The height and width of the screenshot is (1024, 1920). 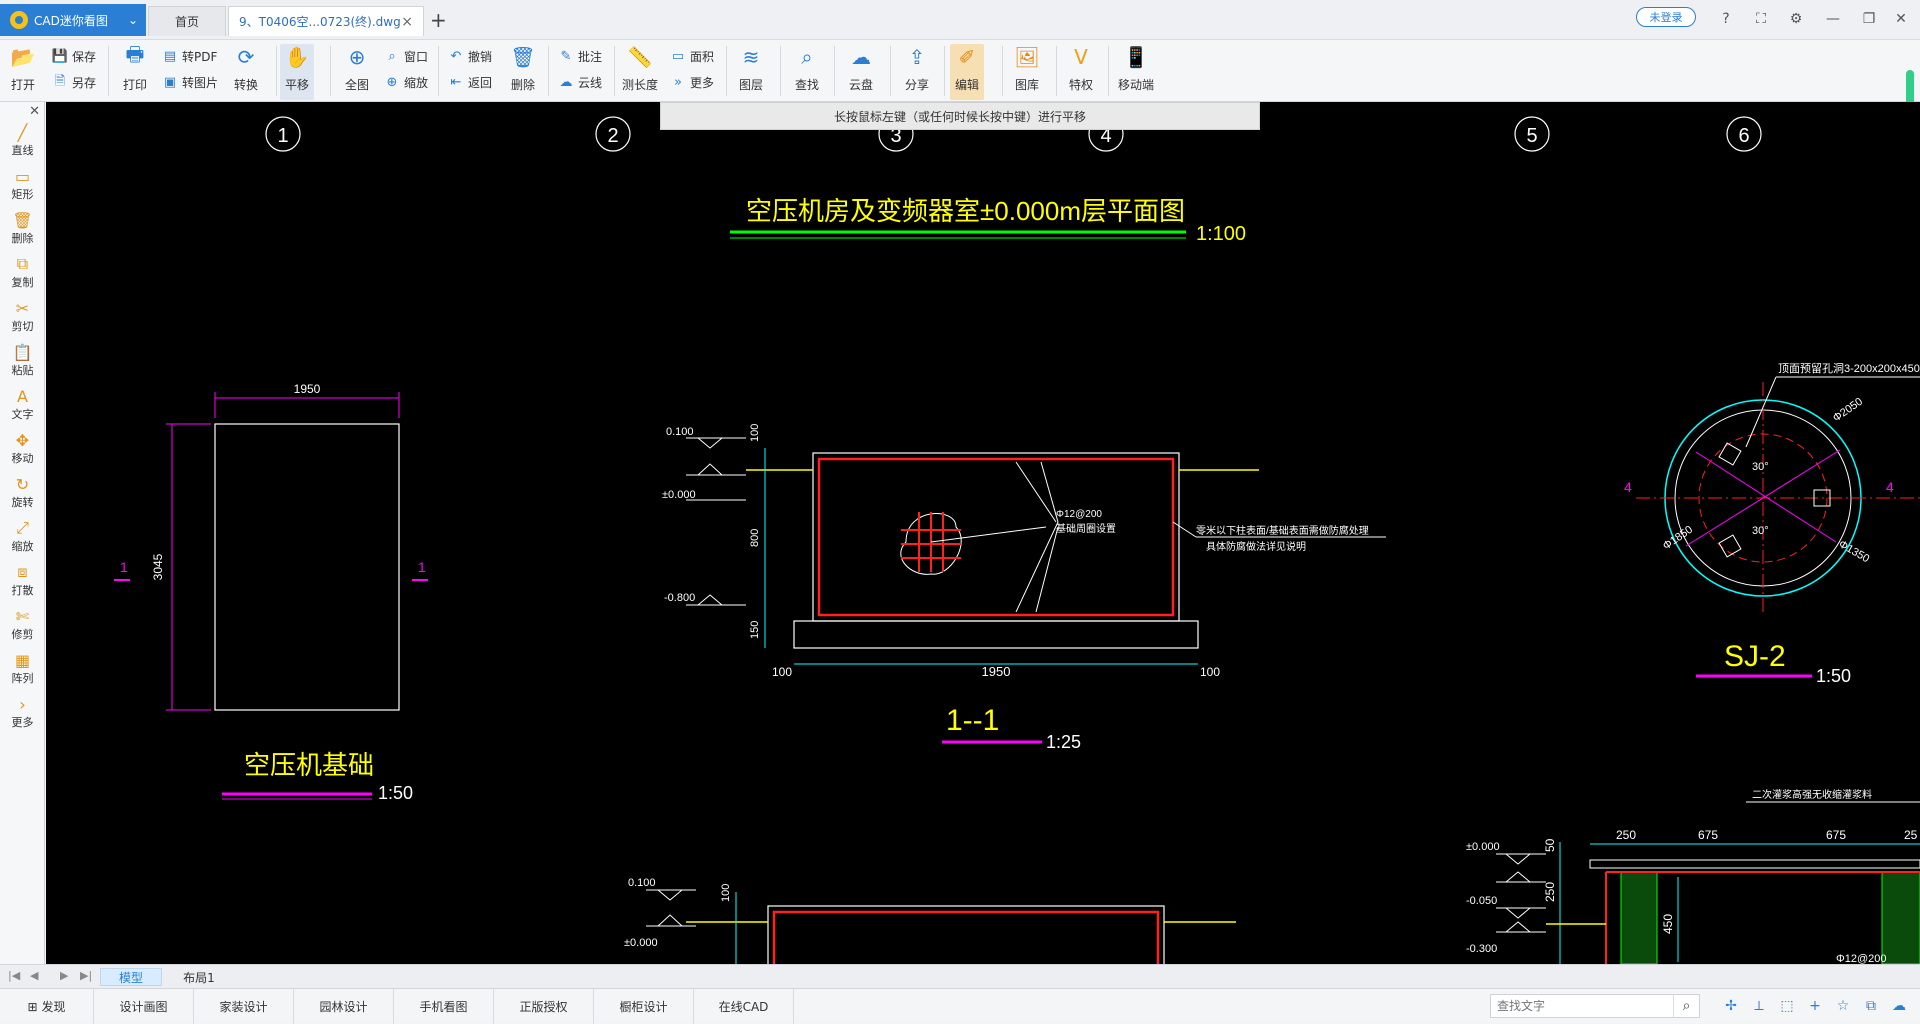 I want to click on link-license: 正版授权, so click(x=544, y=1006).